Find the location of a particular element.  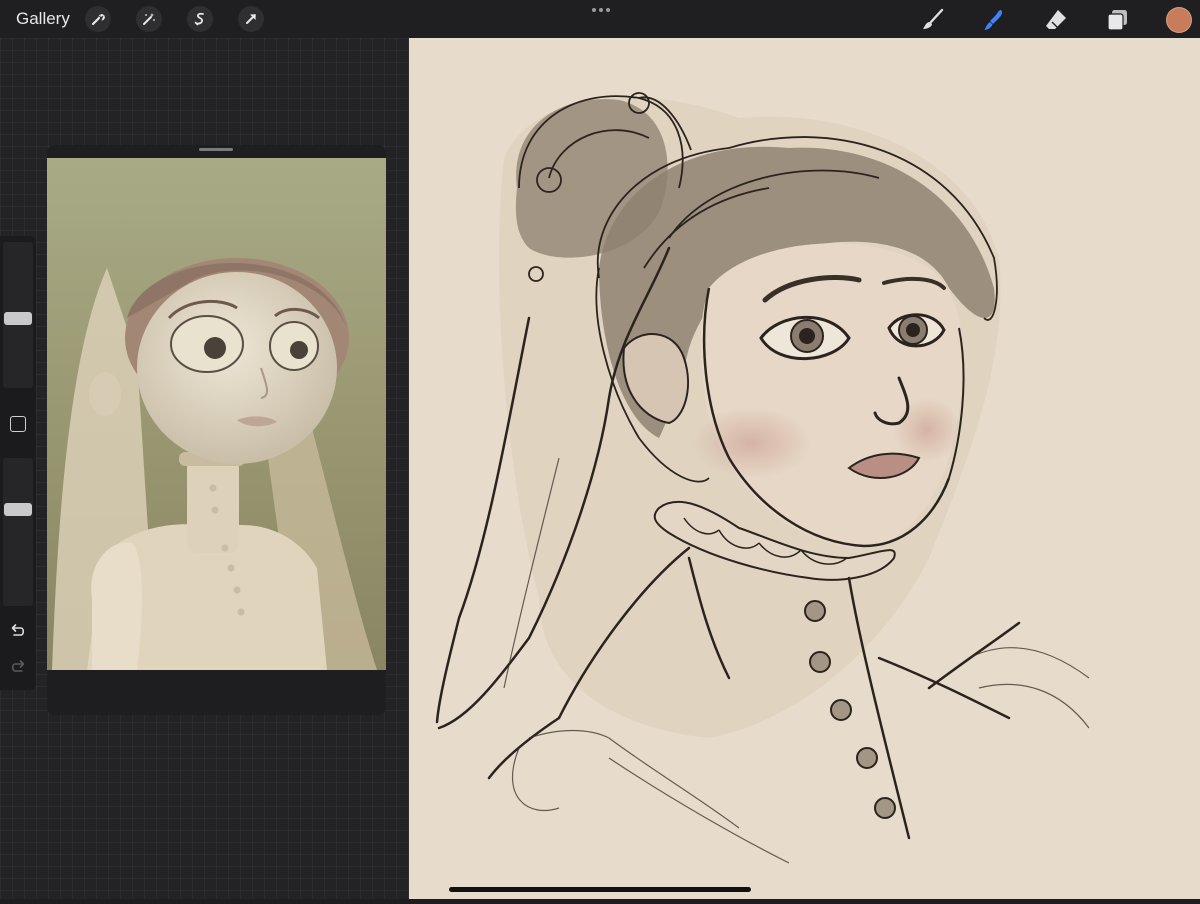

brush-icon is located at coordinates (933, 18).